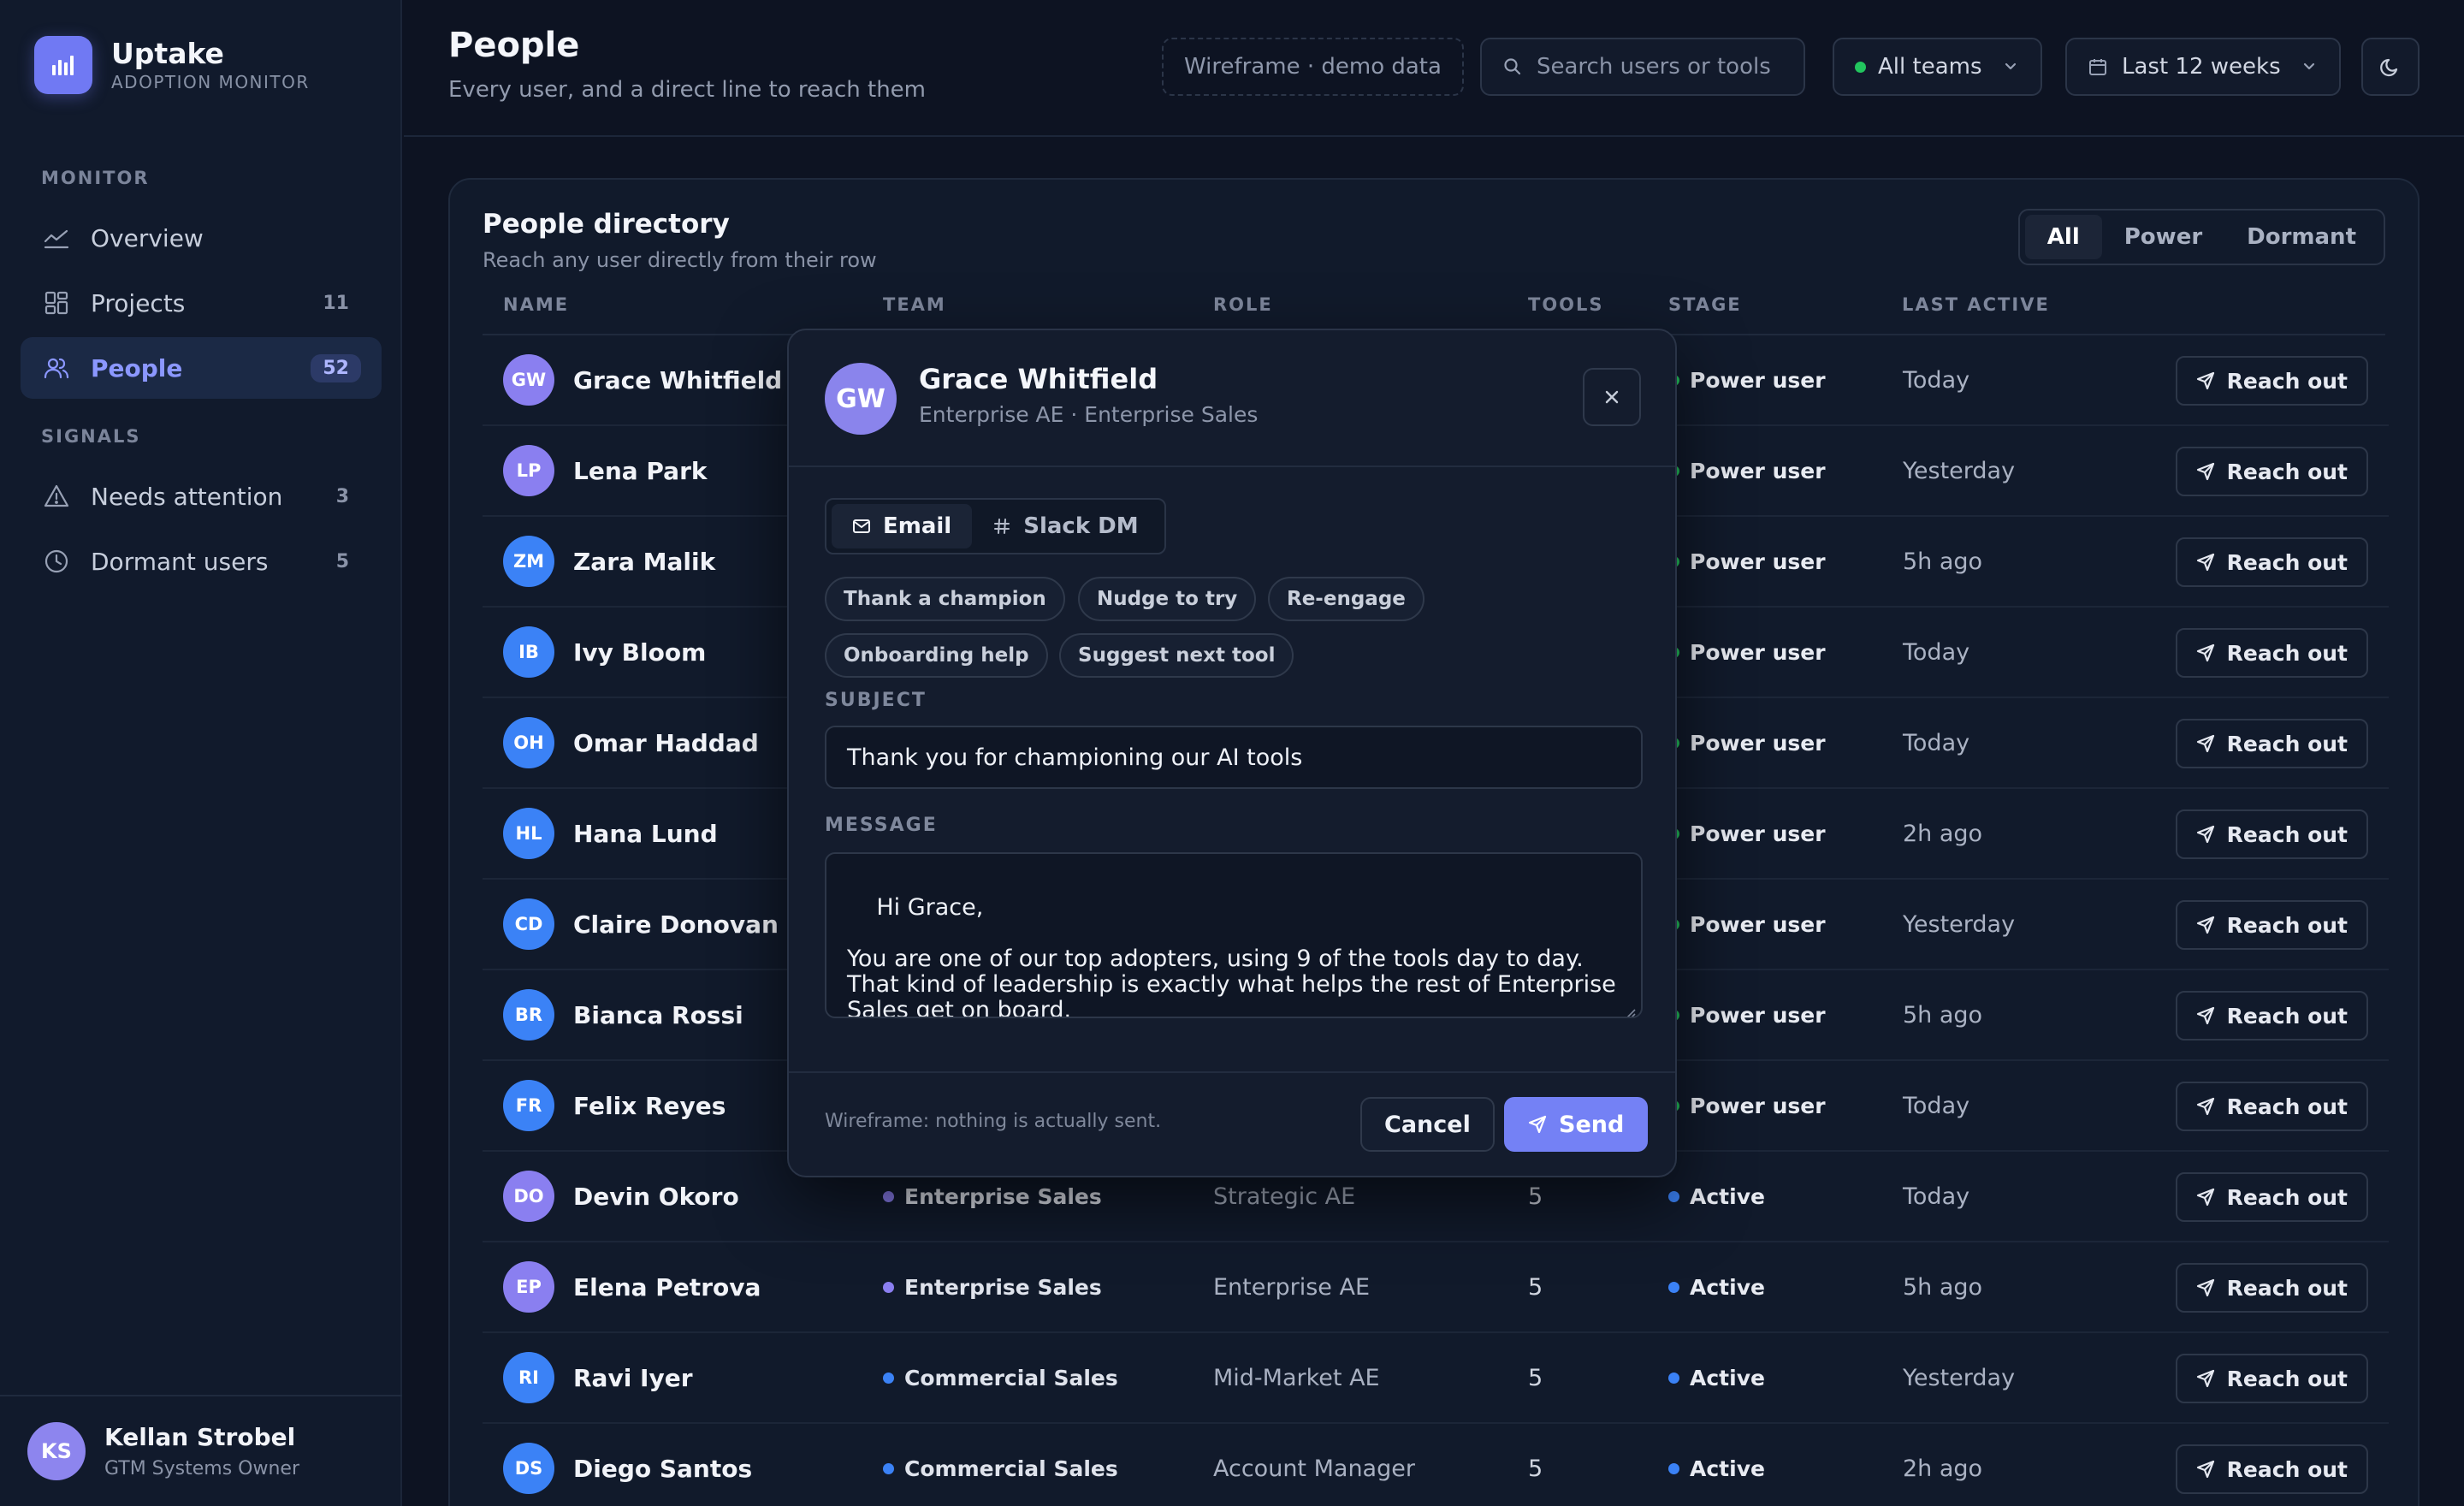  I want to click on template-chip-nudge-to-try: Nudge to try, so click(1167, 599).